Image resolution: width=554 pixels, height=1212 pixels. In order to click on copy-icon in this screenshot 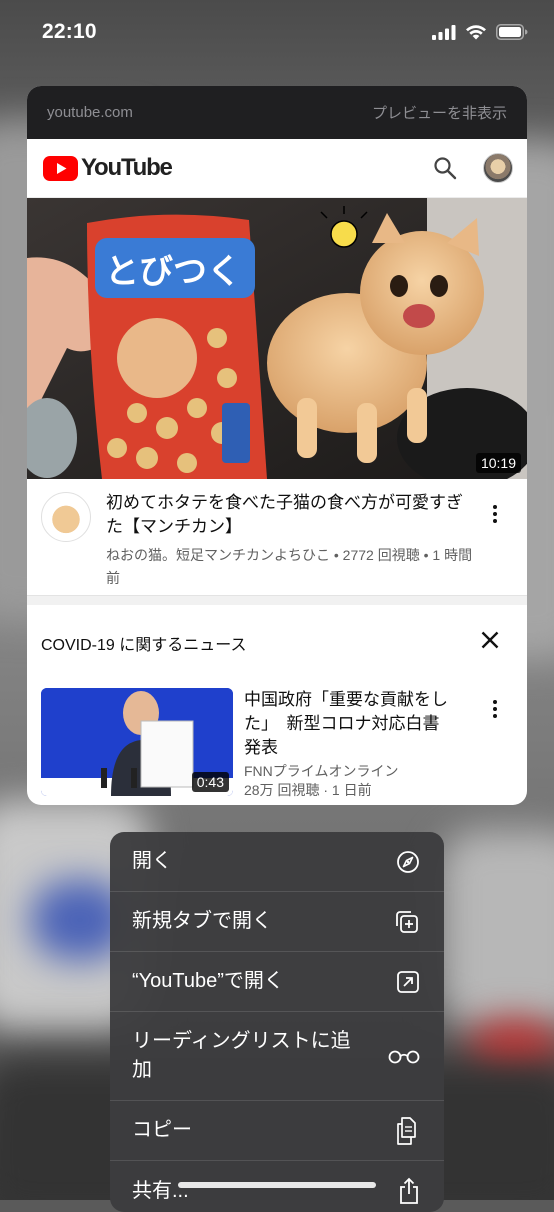, I will do `click(406, 1130)`.